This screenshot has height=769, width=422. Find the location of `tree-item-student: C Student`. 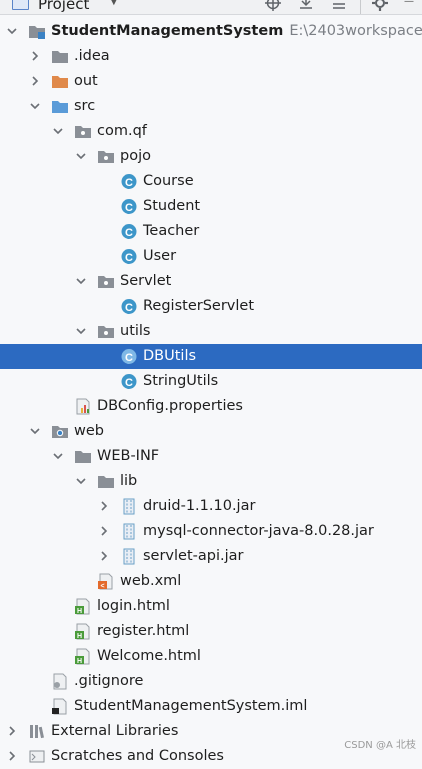

tree-item-student: C Student is located at coordinates (211, 206).